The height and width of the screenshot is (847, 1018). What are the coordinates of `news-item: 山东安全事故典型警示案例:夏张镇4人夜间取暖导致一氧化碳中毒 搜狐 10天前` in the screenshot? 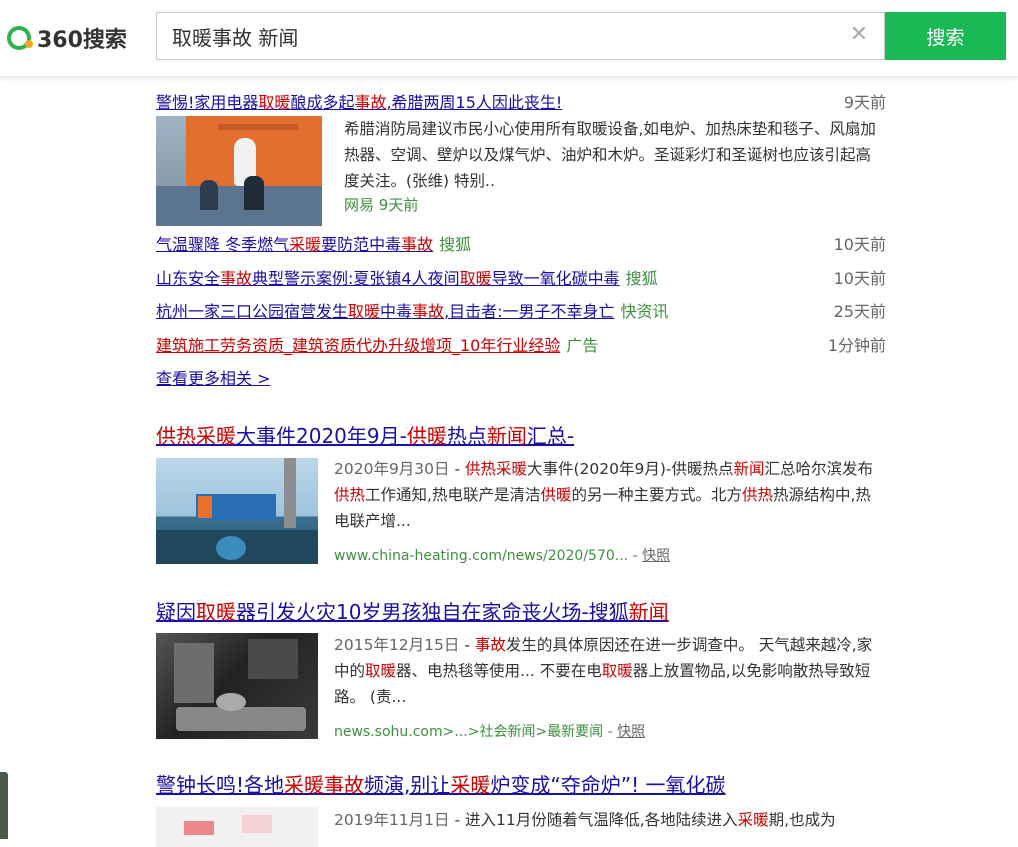 It's located at (521, 277).